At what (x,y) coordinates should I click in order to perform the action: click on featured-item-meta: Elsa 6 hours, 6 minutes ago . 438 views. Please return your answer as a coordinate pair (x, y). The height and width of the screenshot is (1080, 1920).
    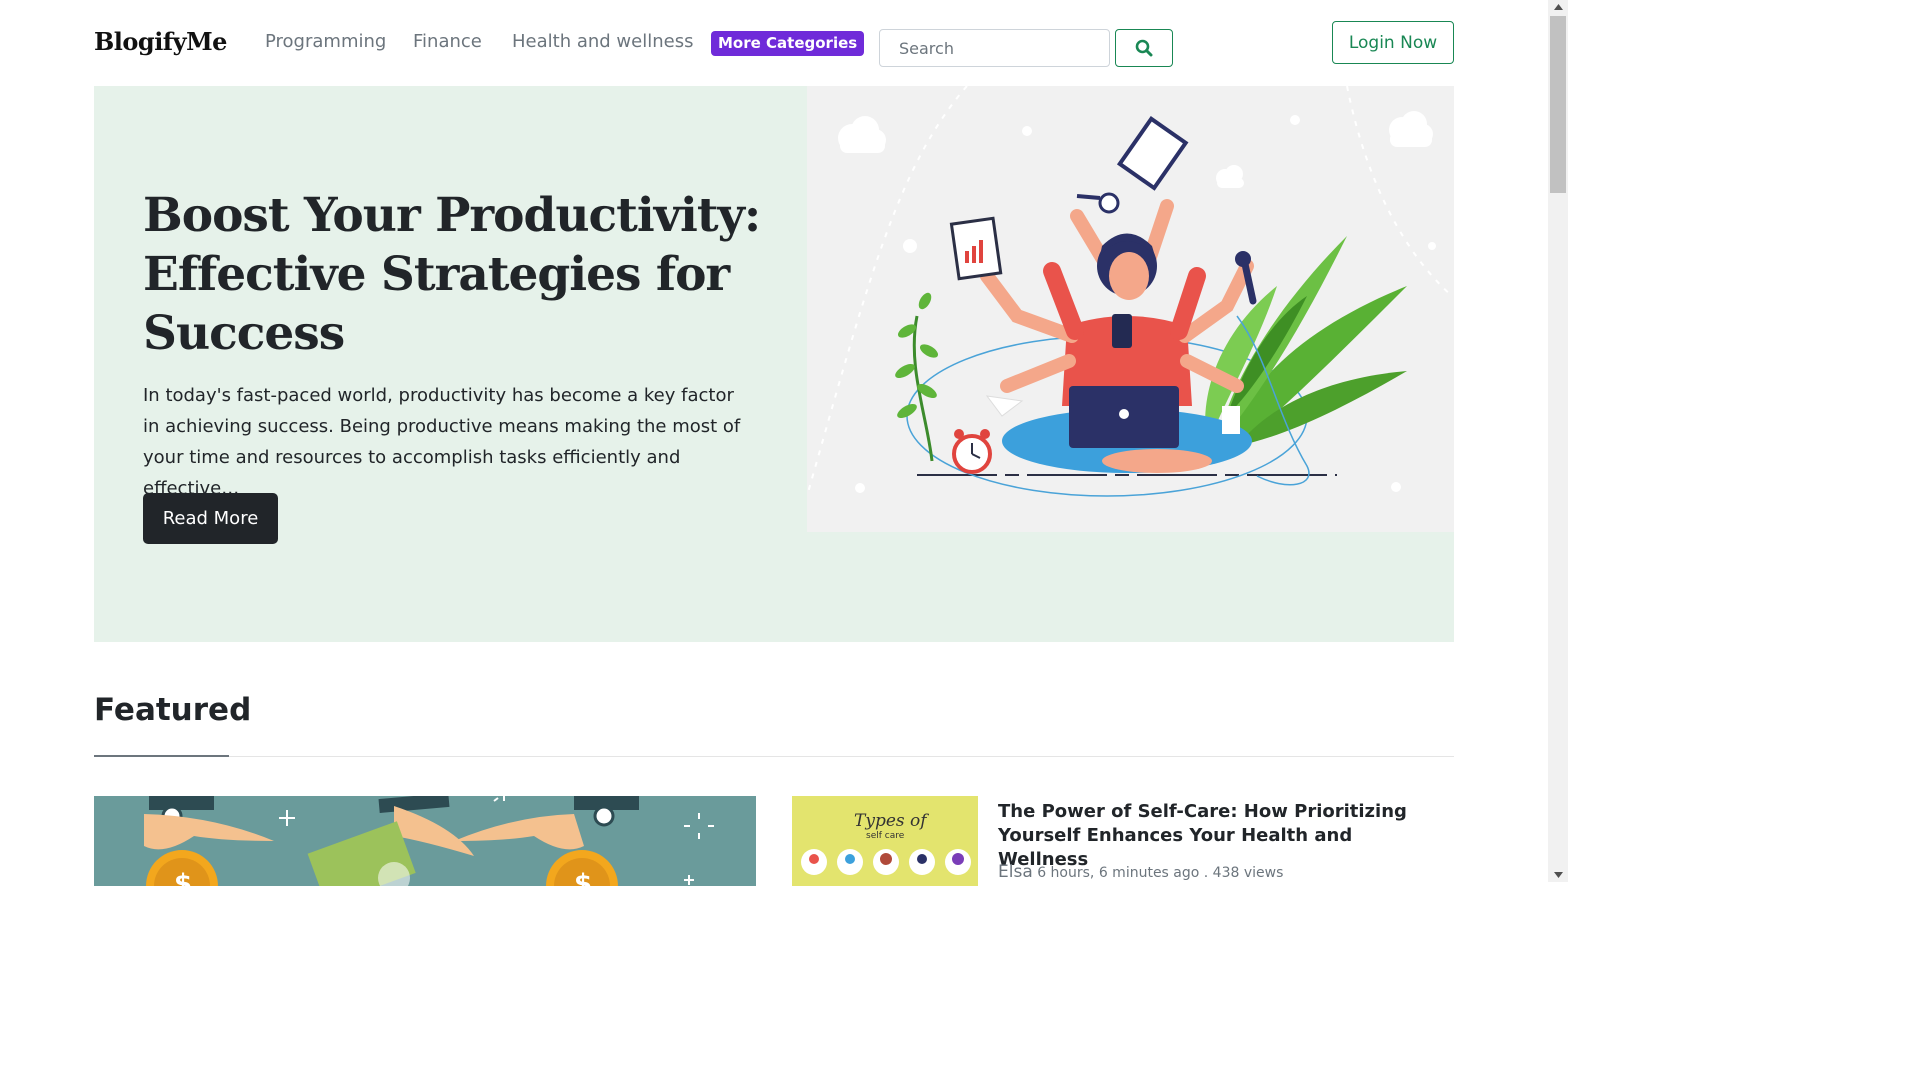
    Looking at the image, I should click on (1140, 872).